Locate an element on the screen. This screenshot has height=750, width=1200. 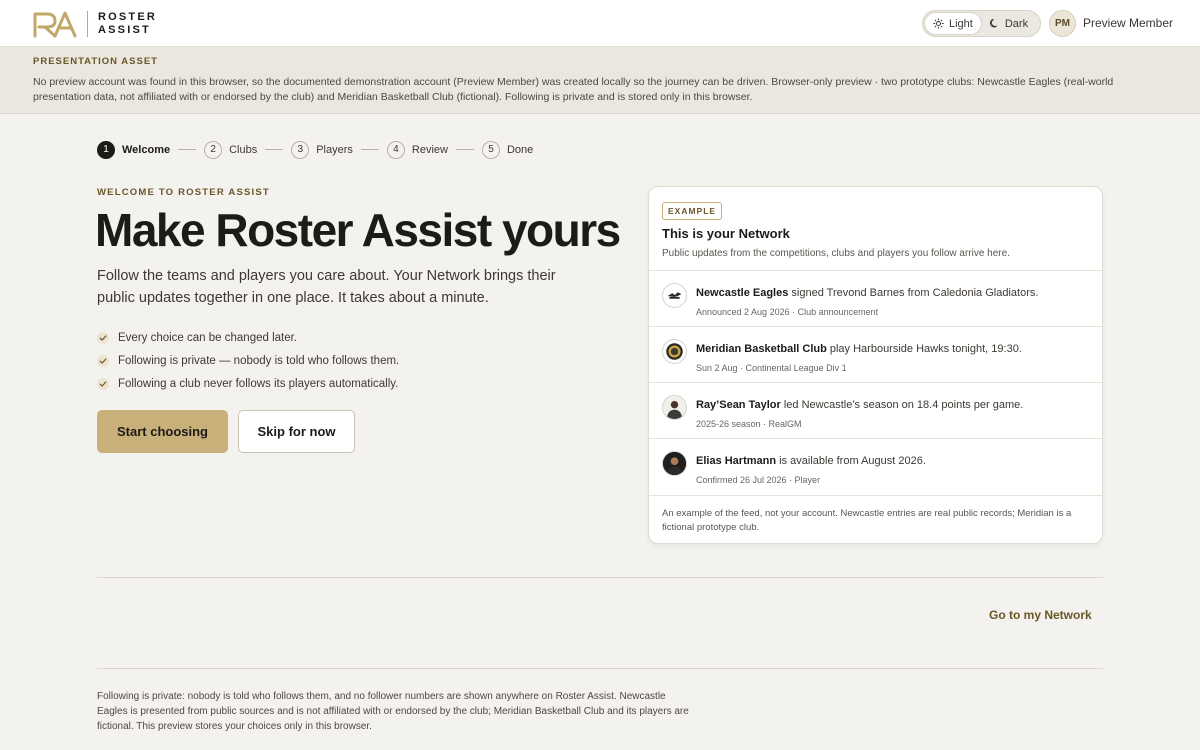
meridian-crest-icon is located at coordinates (674, 351).